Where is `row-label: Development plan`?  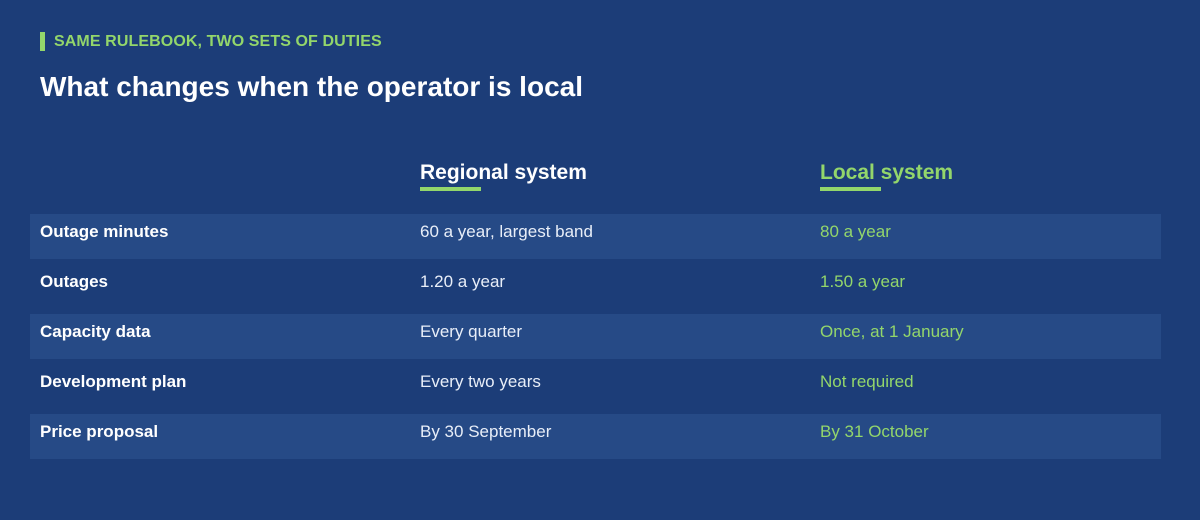 row-label: Development plan is located at coordinates (113, 381).